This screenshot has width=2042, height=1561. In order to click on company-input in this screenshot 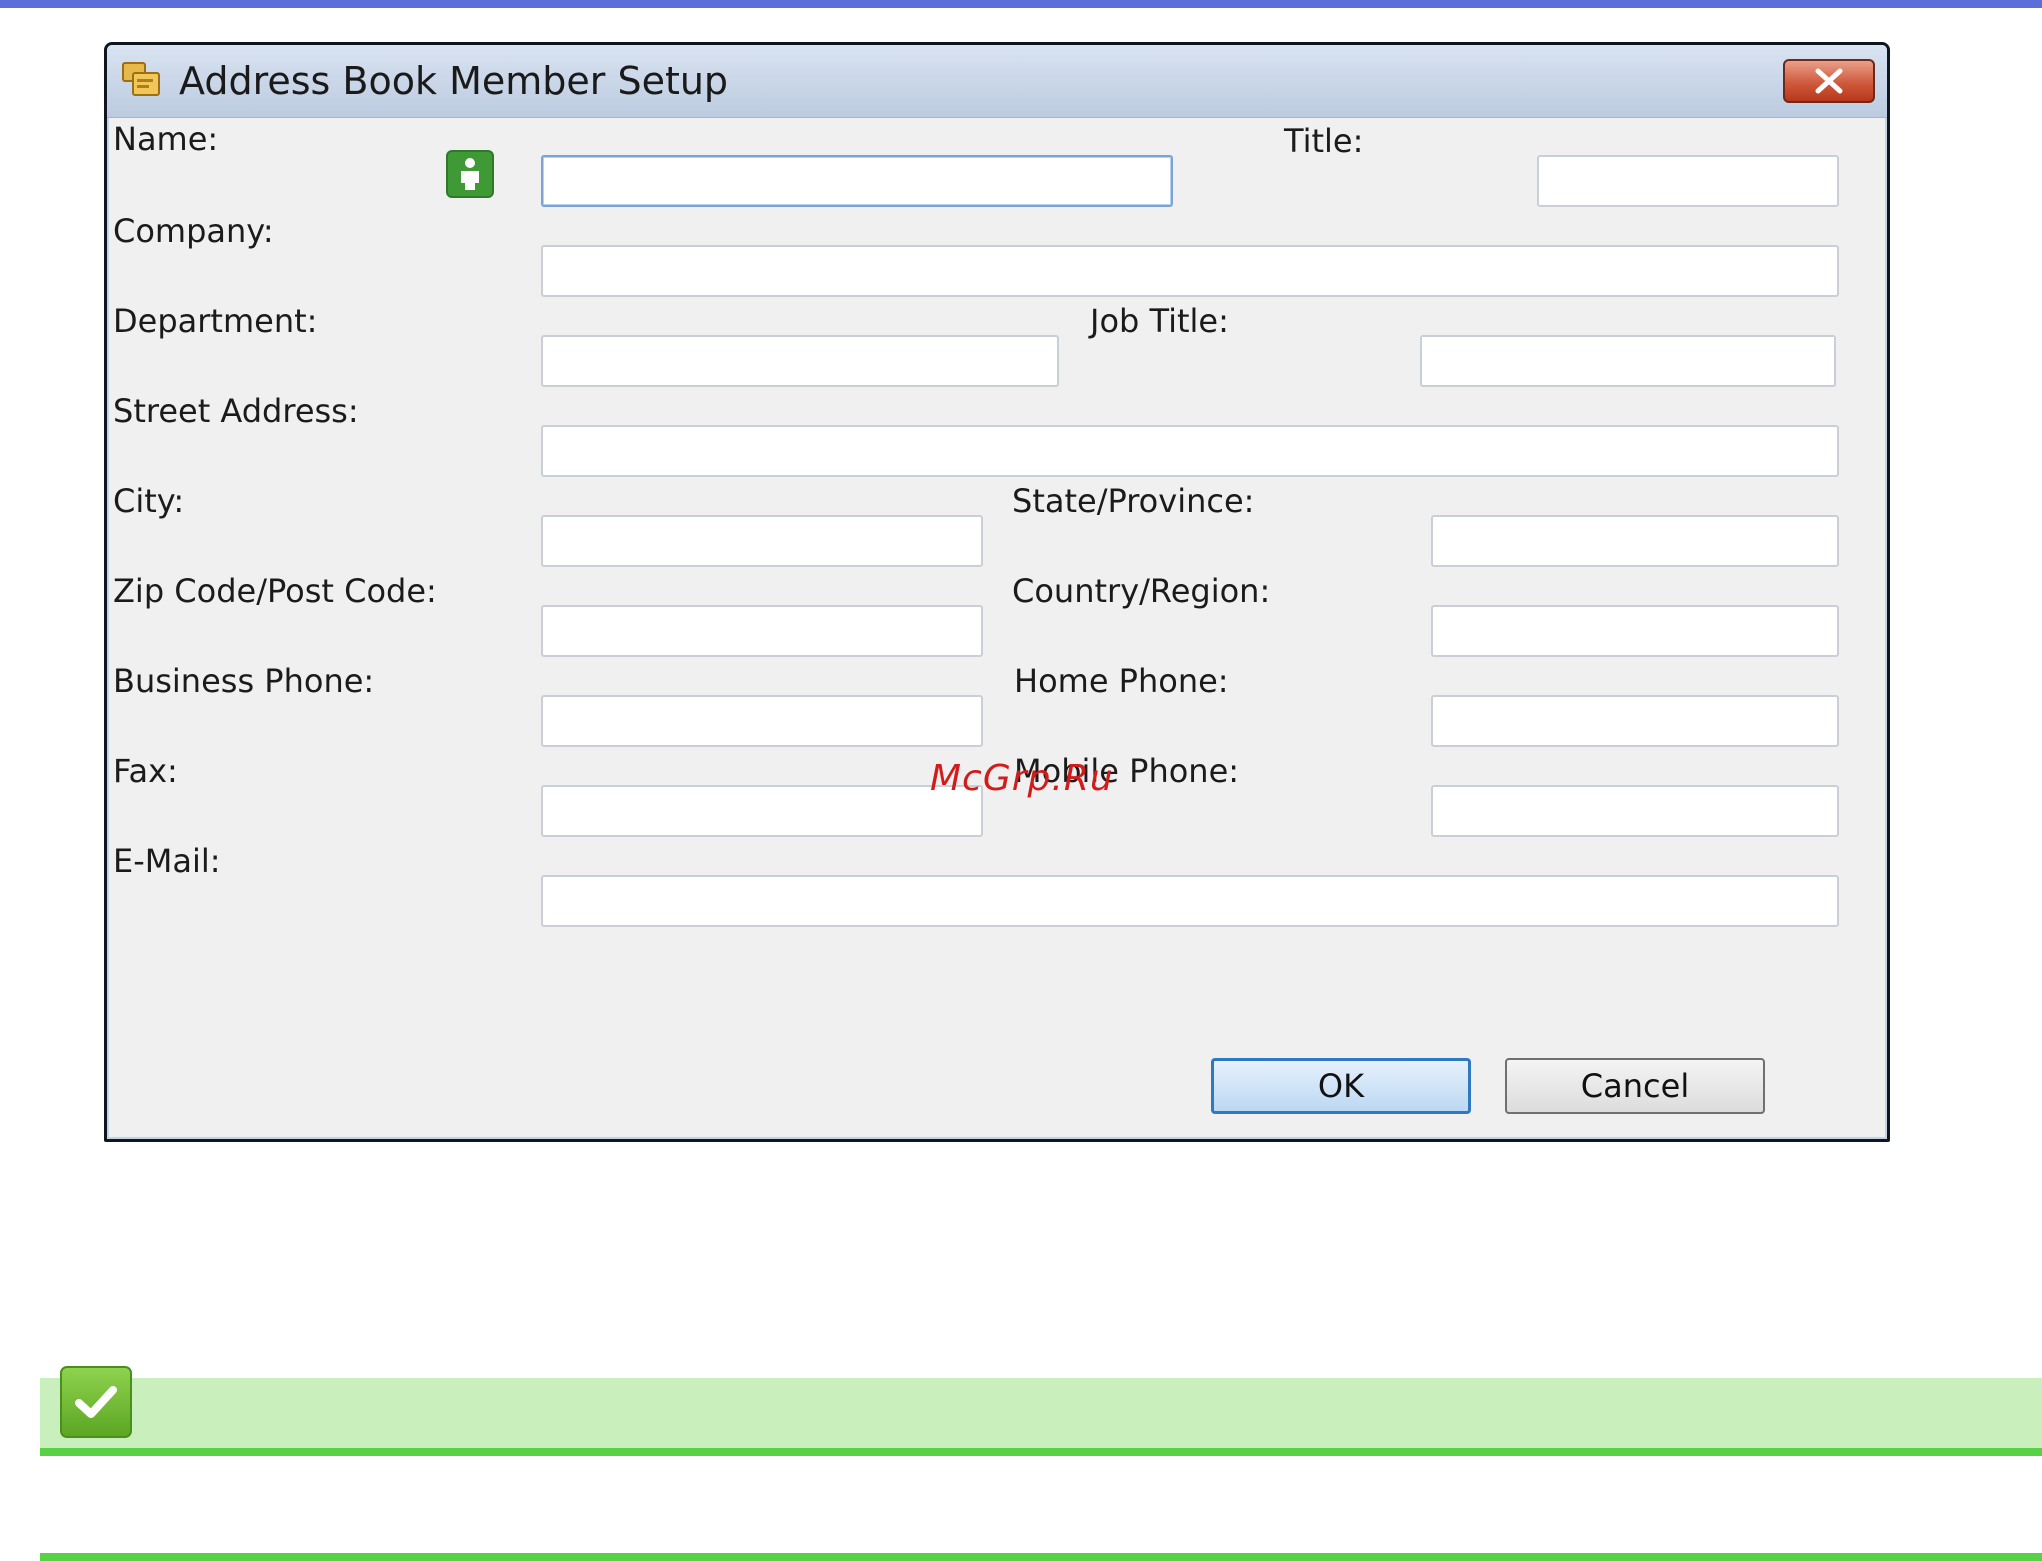, I will do `click(1190, 271)`.